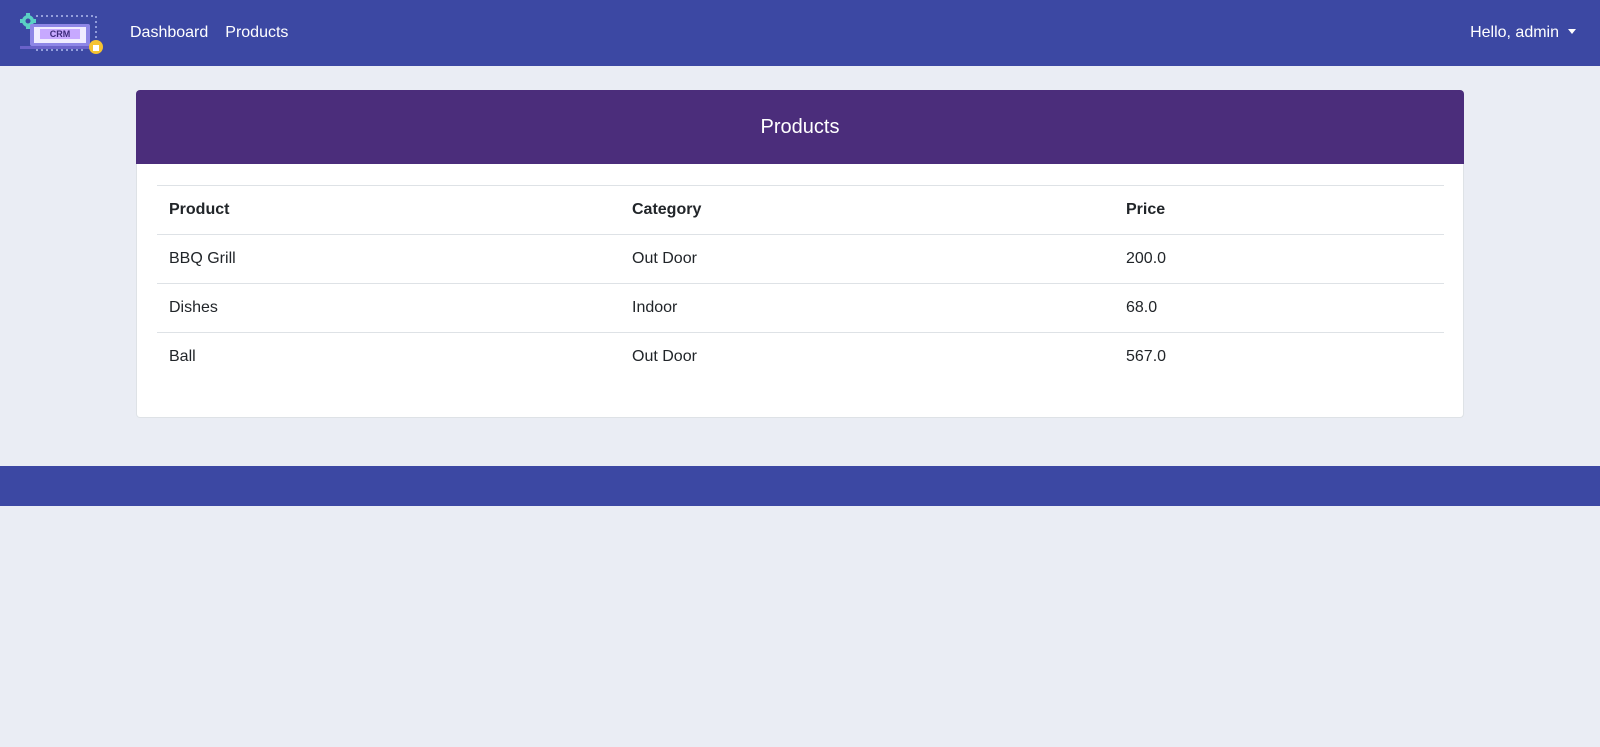  What do you see at coordinates (1514, 32) in the screenshot?
I see `user-greeting: Hello, admin` at bounding box center [1514, 32].